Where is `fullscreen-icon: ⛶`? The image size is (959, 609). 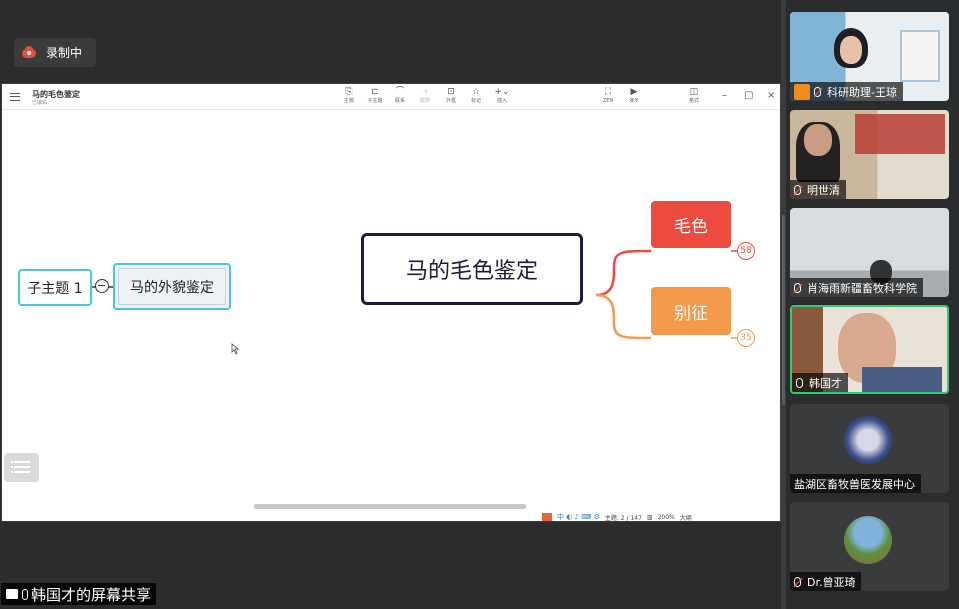
fullscreen-icon: ⛶ is located at coordinates (608, 92).